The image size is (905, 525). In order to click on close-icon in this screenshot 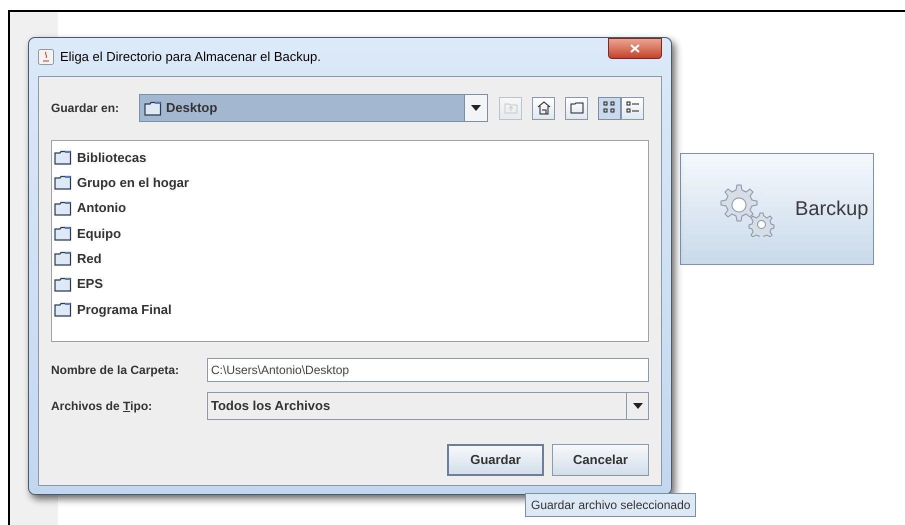, I will do `click(635, 48)`.